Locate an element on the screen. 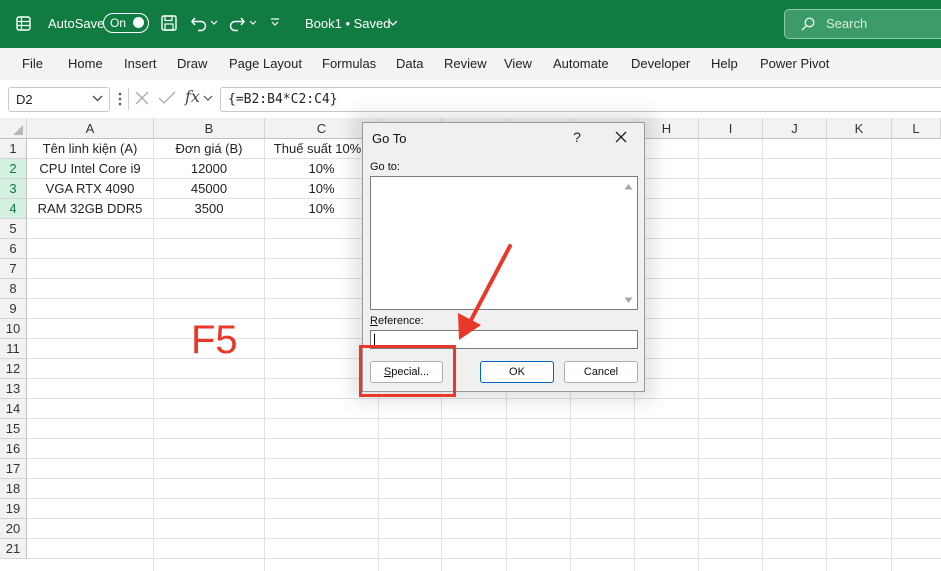 The height and width of the screenshot is (571, 941). redo-dropdown-icon is located at coordinates (253, 23).